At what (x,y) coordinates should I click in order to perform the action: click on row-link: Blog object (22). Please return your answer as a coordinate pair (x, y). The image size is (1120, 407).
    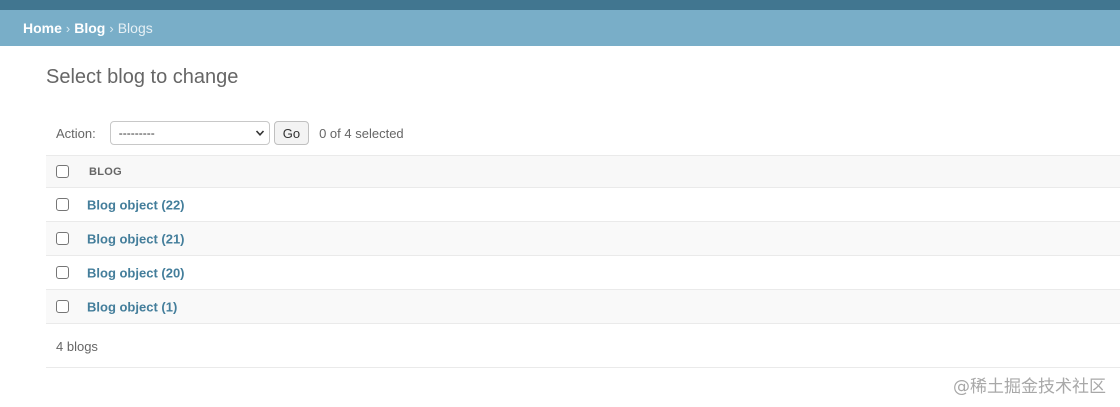
    Looking at the image, I should click on (136, 204).